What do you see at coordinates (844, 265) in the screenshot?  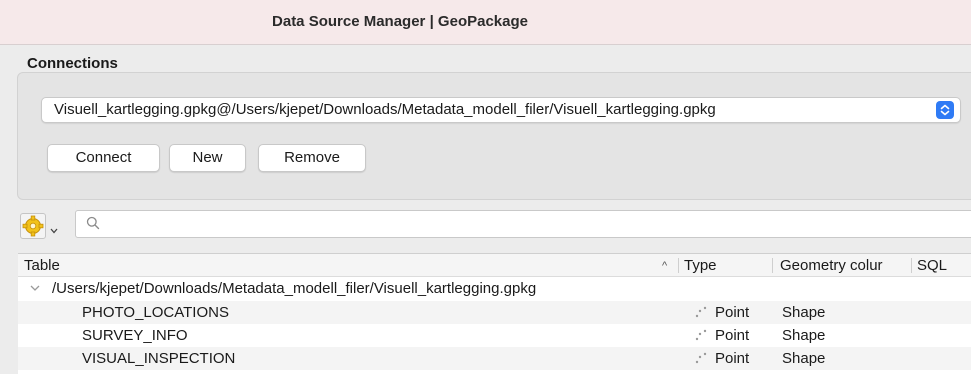 I see `column-geometry: Geometry colur` at bounding box center [844, 265].